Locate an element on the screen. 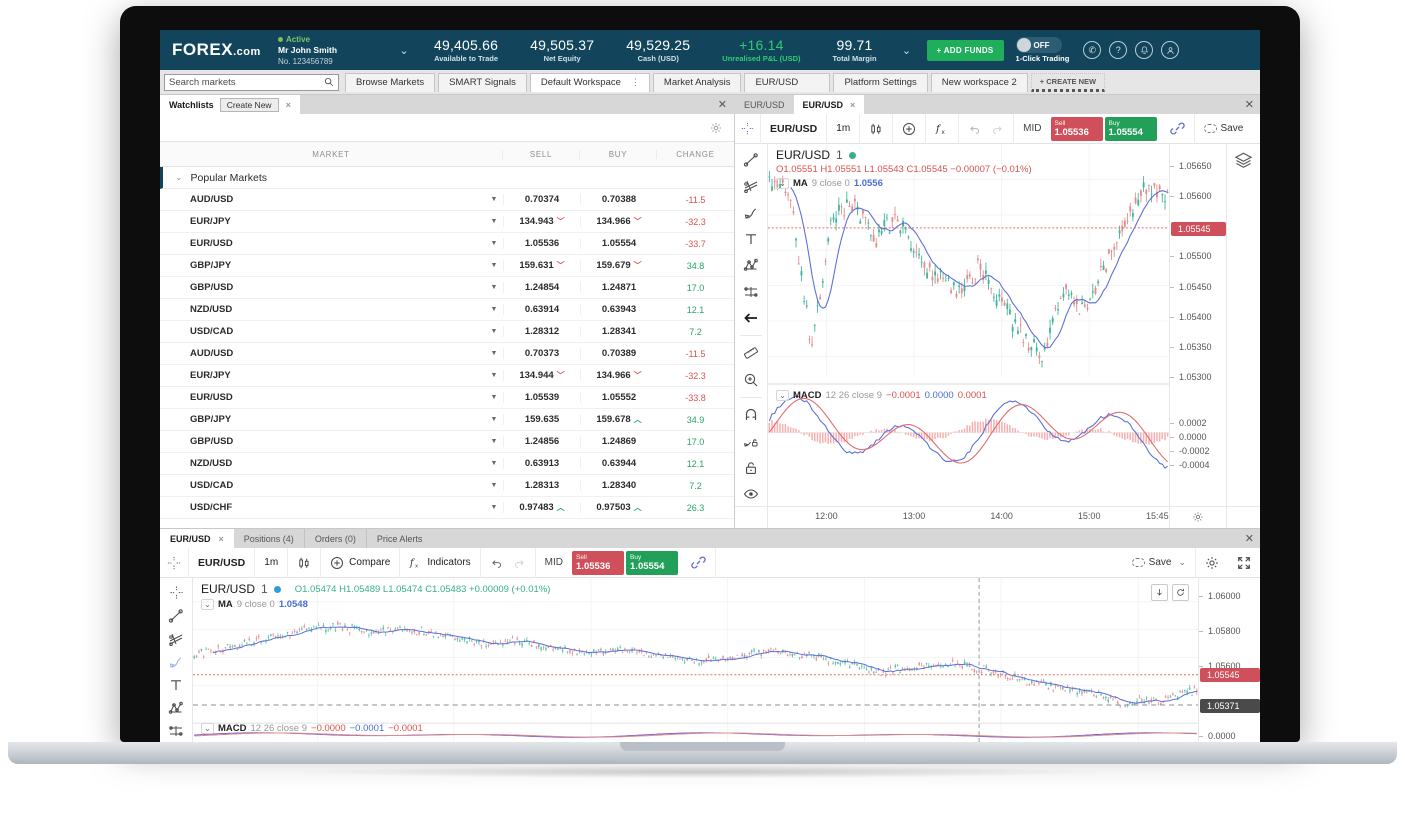 The image size is (1405, 814). close-bottom-panel-icon: ✕ is located at coordinates (1249, 538).